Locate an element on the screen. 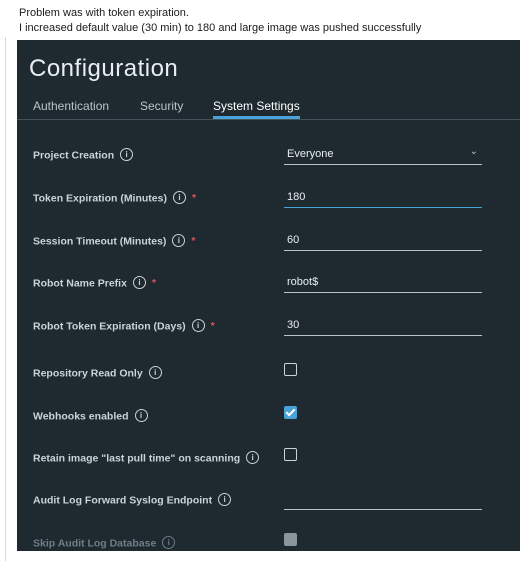  tab-bar: Authentication Security System Settings is located at coordinates (268, 107).